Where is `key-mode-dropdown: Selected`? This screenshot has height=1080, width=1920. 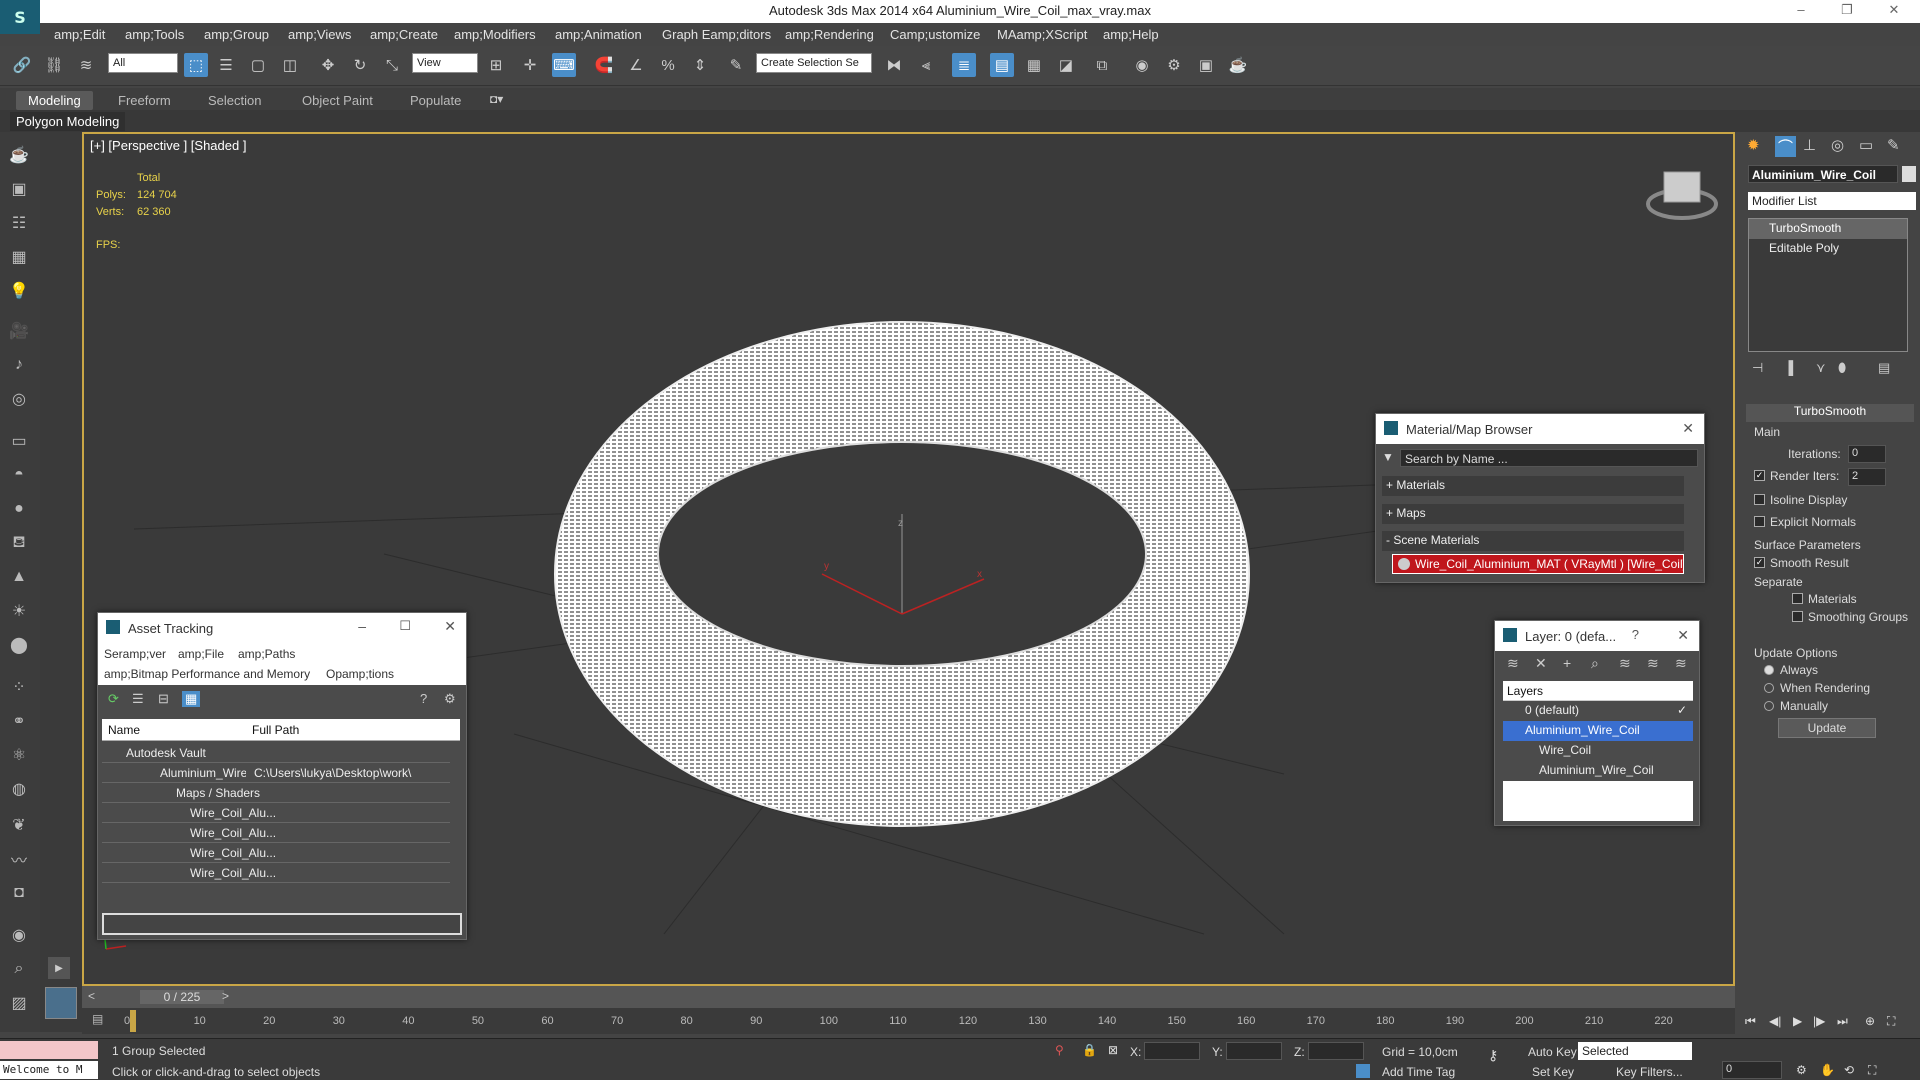
key-mode-dropdown: Selected is located at coordinates (1635, 1051).